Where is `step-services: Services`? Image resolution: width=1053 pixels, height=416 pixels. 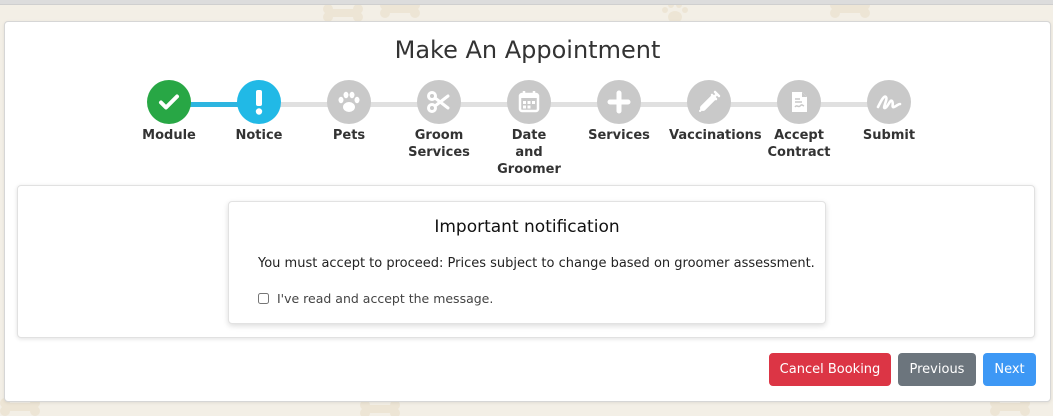
step-services: Services is located at coordinates (619, 112).